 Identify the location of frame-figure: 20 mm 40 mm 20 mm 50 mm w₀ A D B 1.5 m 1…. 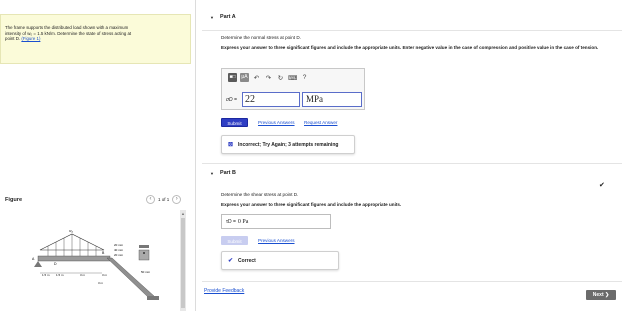
(95, 264).